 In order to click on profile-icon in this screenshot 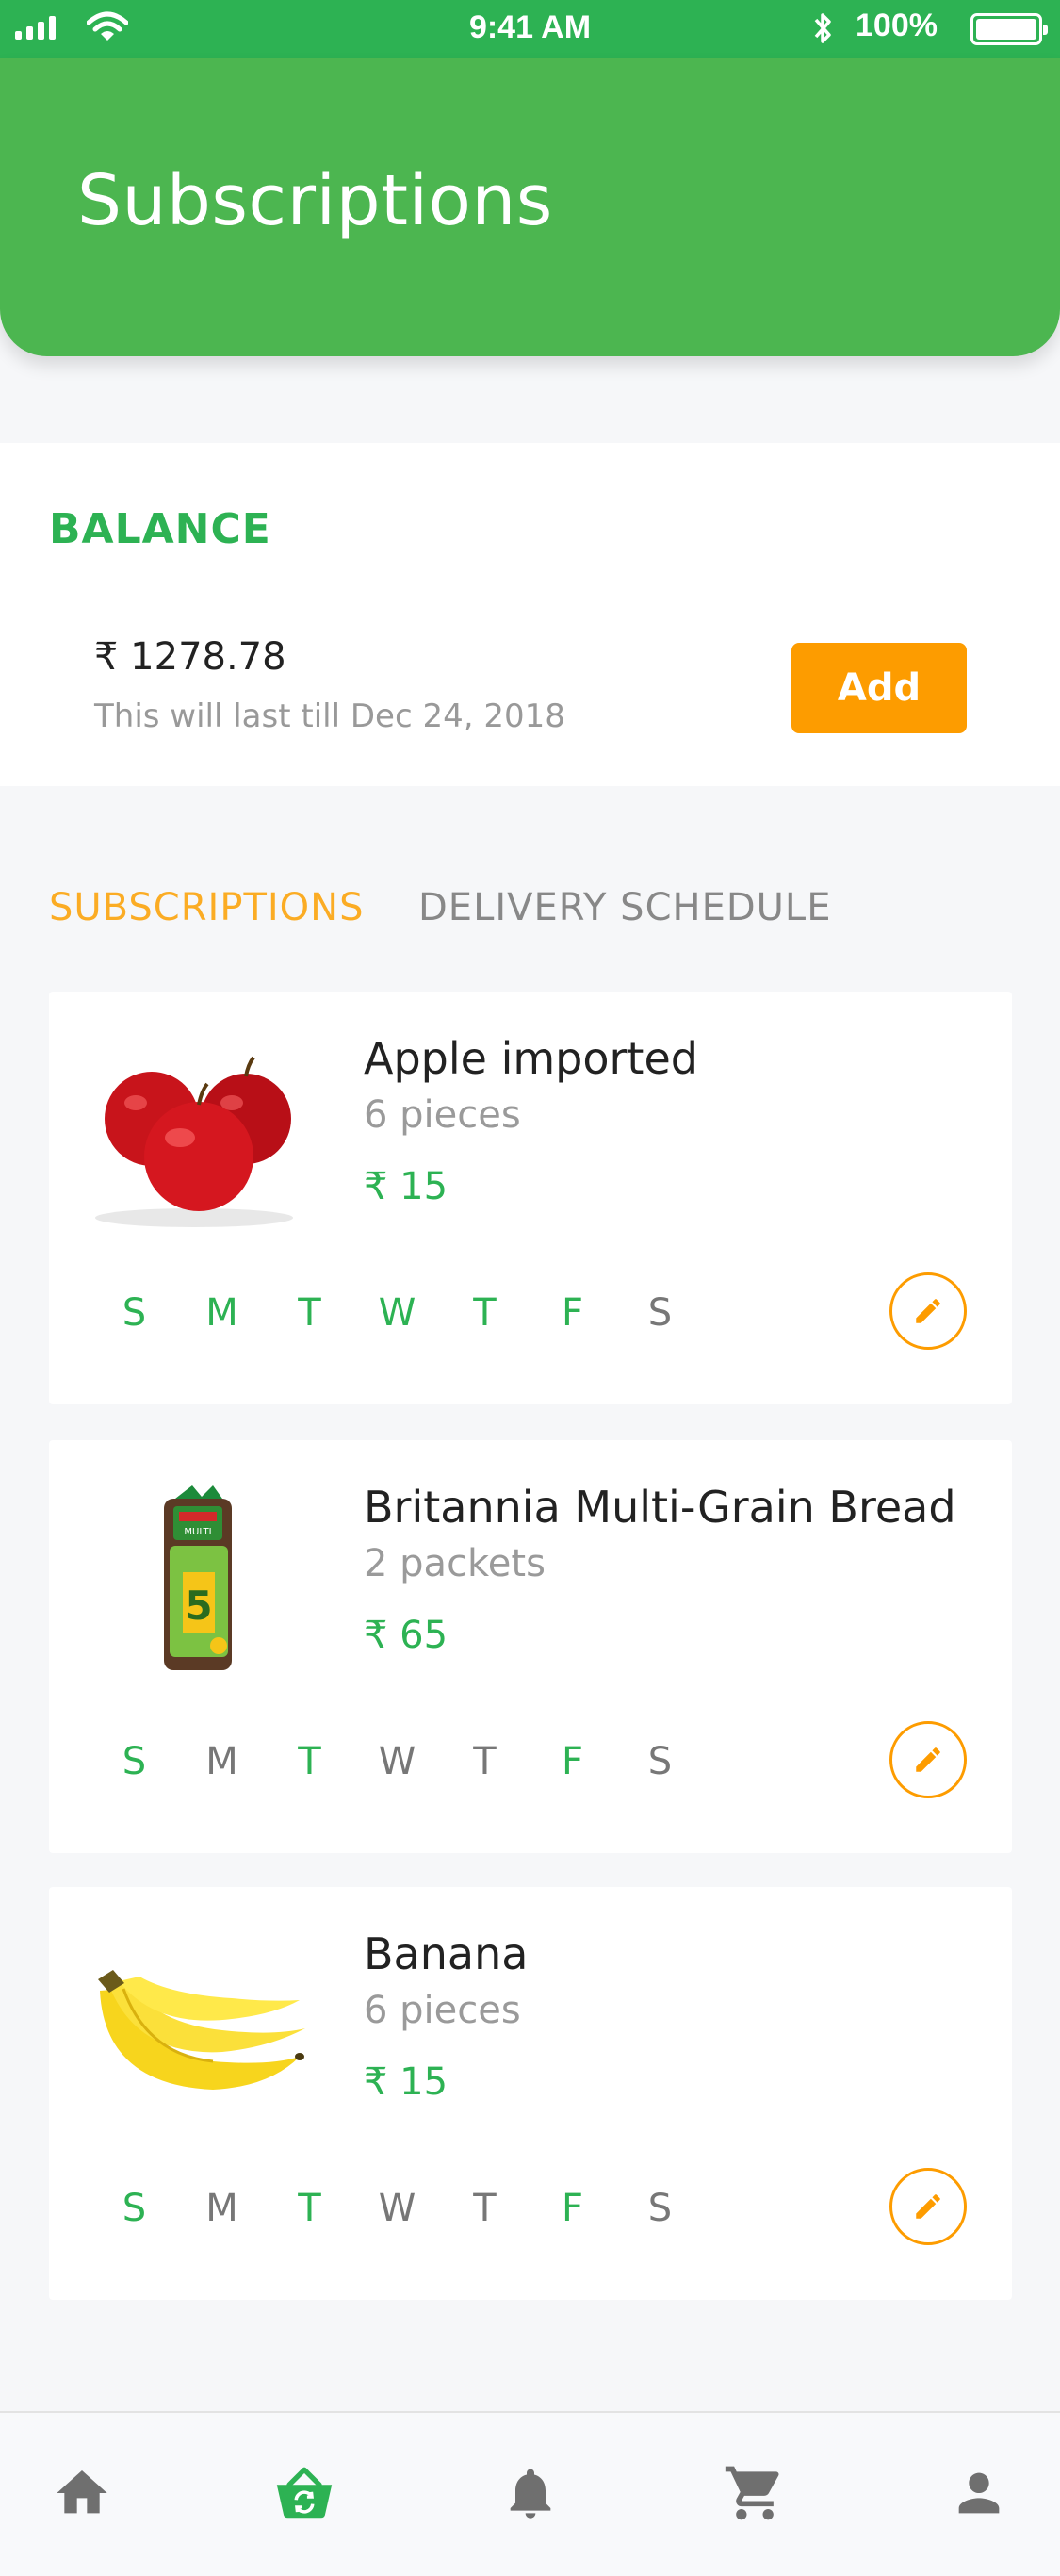, I will do `click(979, 2493)`.